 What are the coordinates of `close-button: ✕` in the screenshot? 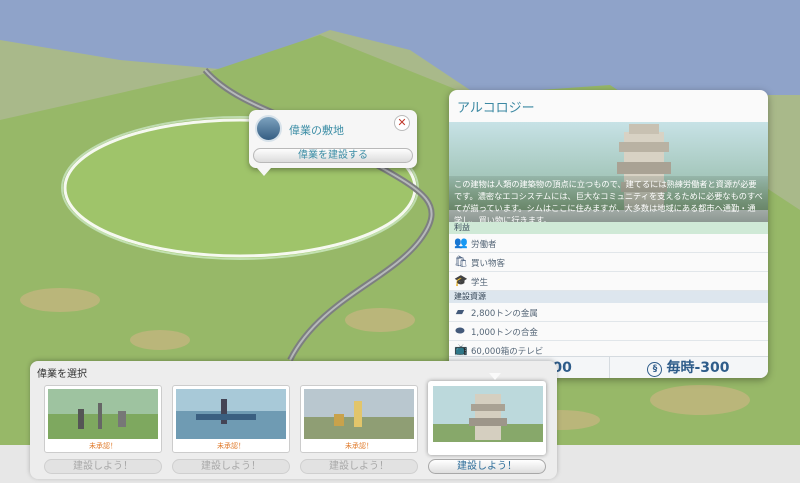 It's located at (402, 123).